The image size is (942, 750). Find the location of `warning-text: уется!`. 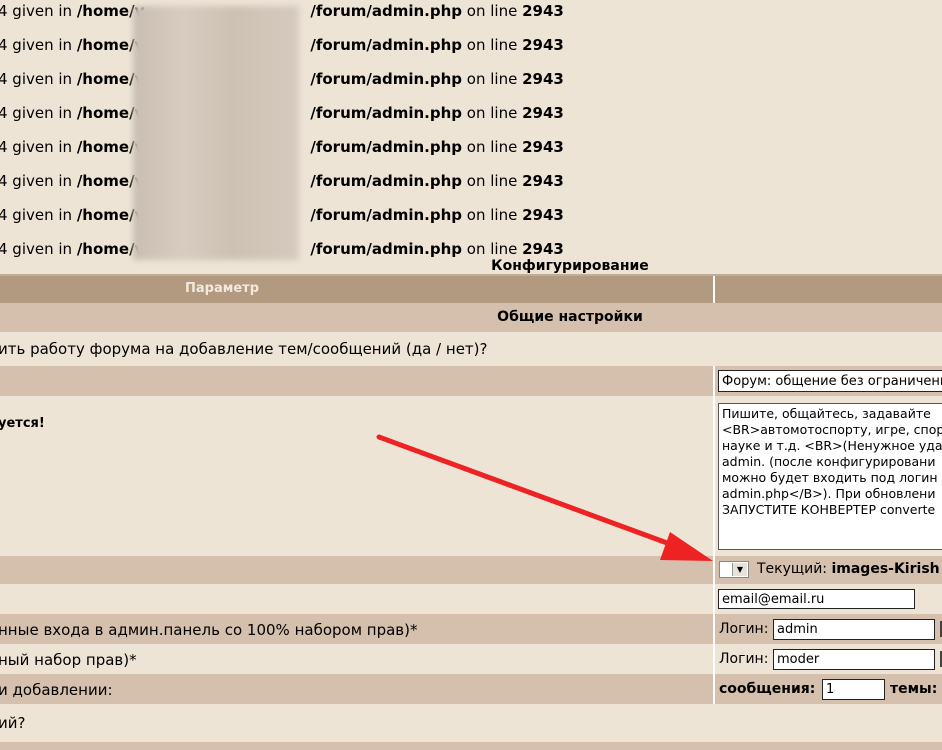

warning-text: уется! is located at coordinates (22, 423).